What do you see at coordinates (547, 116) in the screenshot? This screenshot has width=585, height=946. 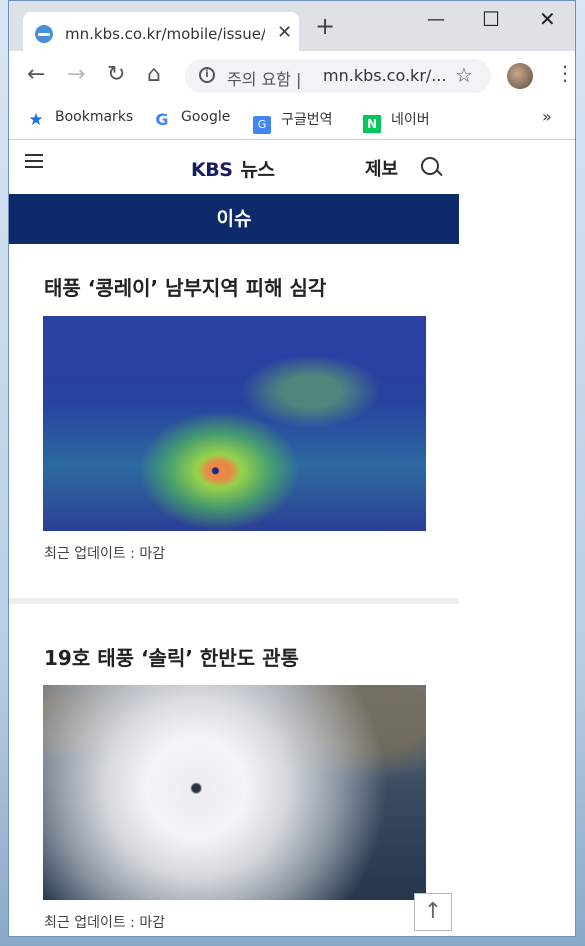 I see `bookmarks-overflow-icon: »` at bounding box center [547, 116].